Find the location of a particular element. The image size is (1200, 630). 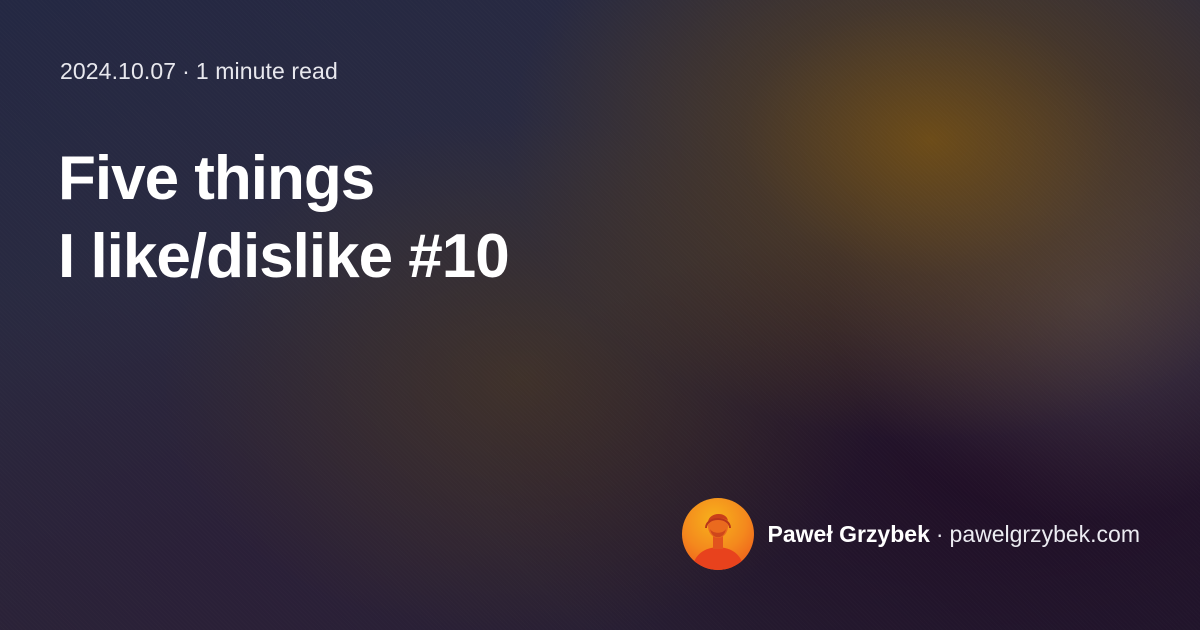

post-title-line-2: I like/dislike #10 is located at coordinates (284, 256).